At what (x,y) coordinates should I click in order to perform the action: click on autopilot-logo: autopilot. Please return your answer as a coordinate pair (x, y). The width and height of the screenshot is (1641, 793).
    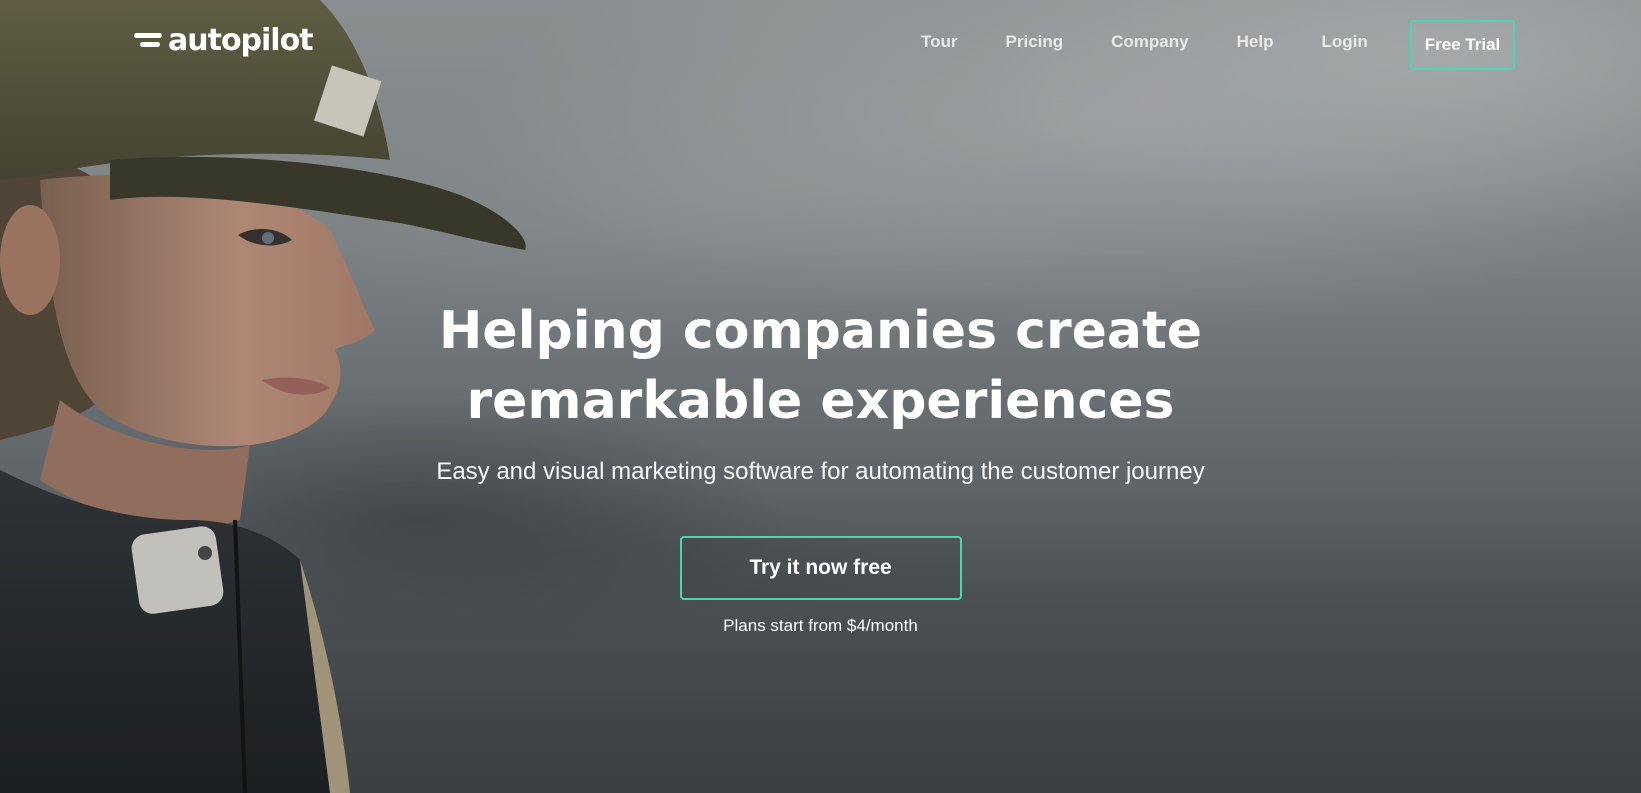
    Looking at the image, I should click on (224, 40).